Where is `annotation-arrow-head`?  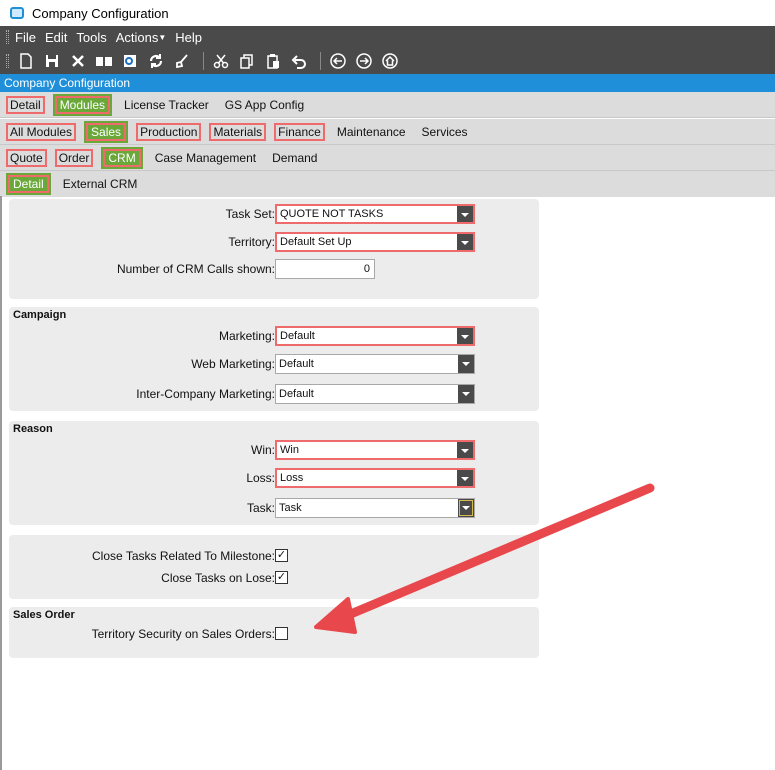
annotation-arrow-head is located at coordinates (335, 615).